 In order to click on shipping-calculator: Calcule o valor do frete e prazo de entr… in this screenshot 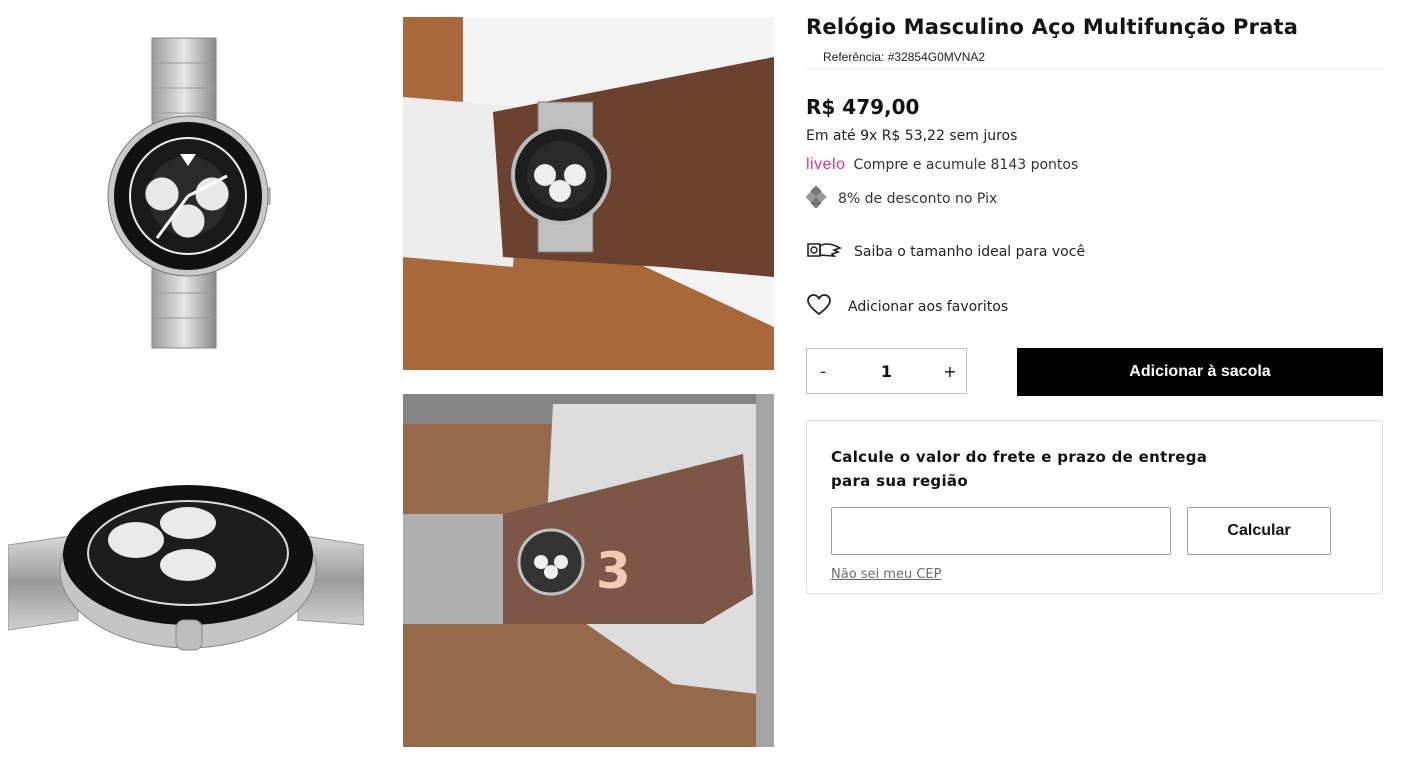, I will do `click(1094, 507)`.